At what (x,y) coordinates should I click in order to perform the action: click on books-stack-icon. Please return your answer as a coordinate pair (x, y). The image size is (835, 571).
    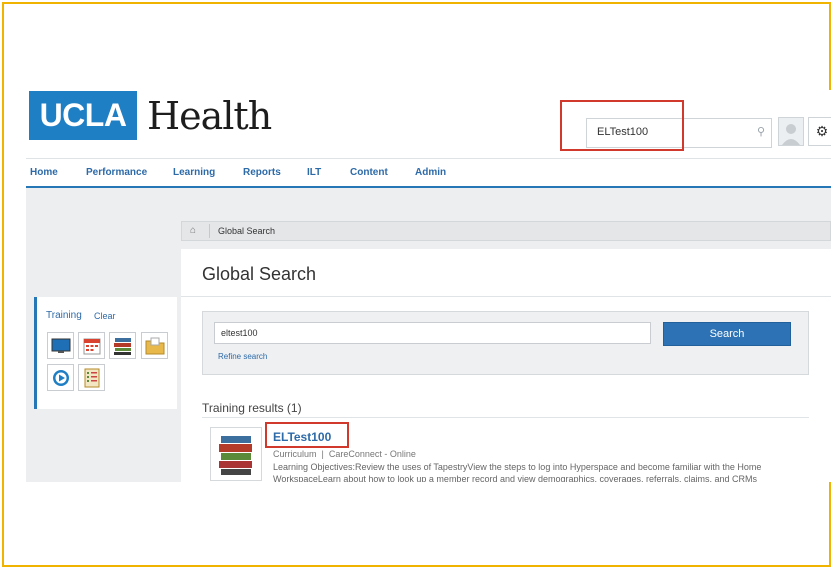
    Looking at the image, I should click on (235, 455).